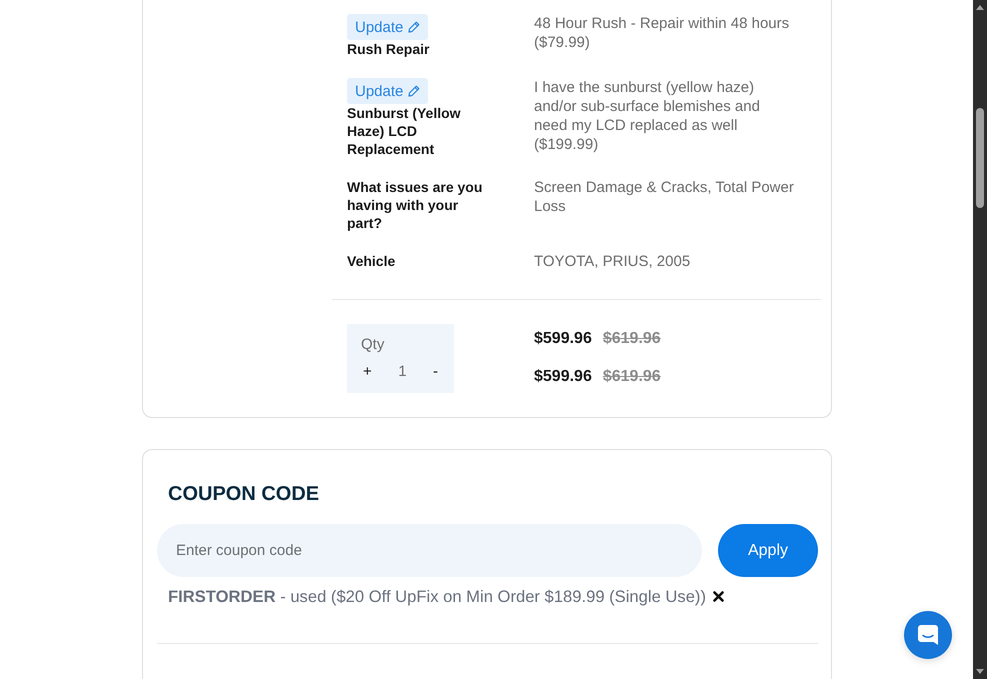 The image size is (987, 679). I want to click on quantity-value: 1, so click(402, 371).